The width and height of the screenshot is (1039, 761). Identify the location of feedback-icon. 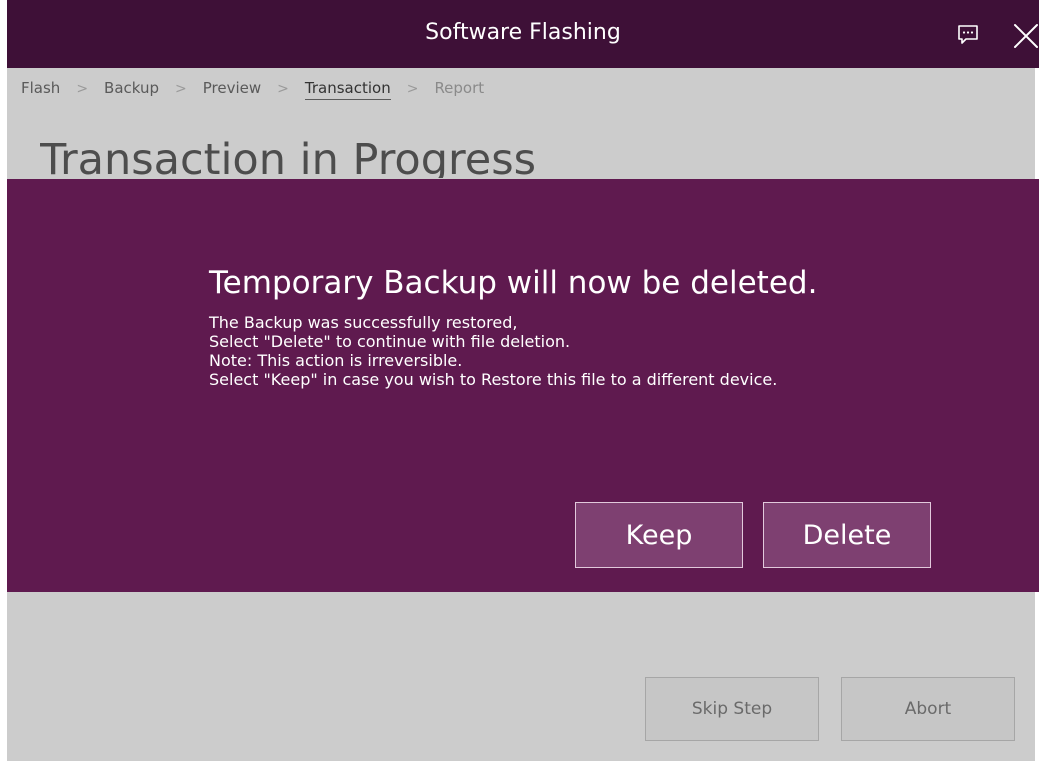
(968, 35).